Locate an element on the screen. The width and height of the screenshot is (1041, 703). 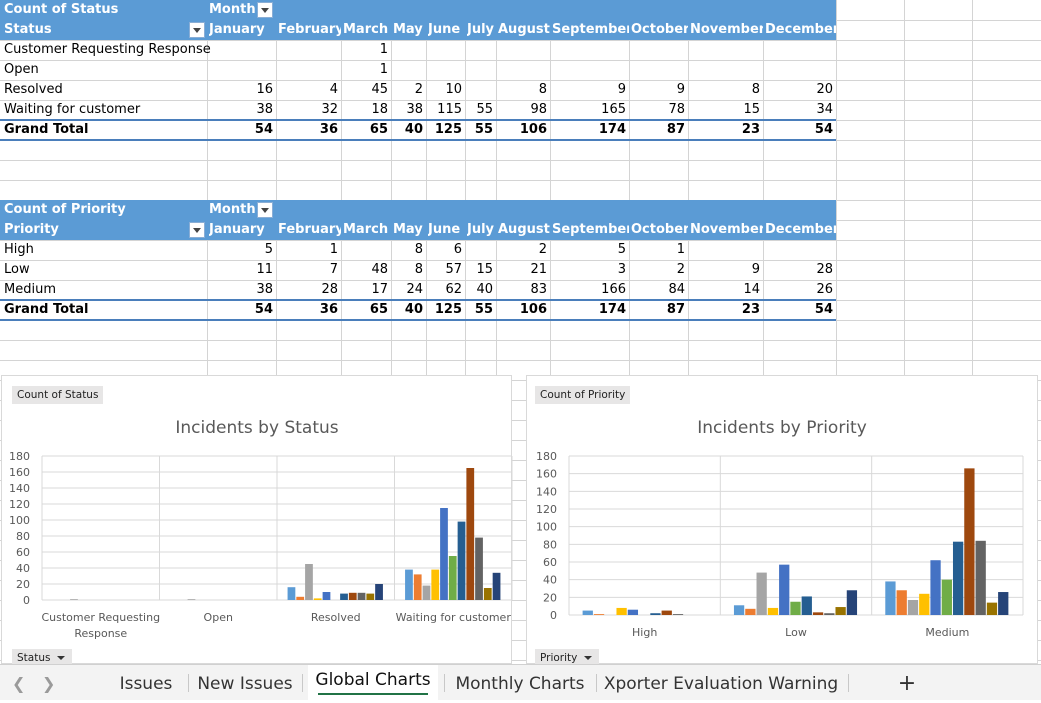
priority-value-cell: 8 is located at coordinates (418, 249).